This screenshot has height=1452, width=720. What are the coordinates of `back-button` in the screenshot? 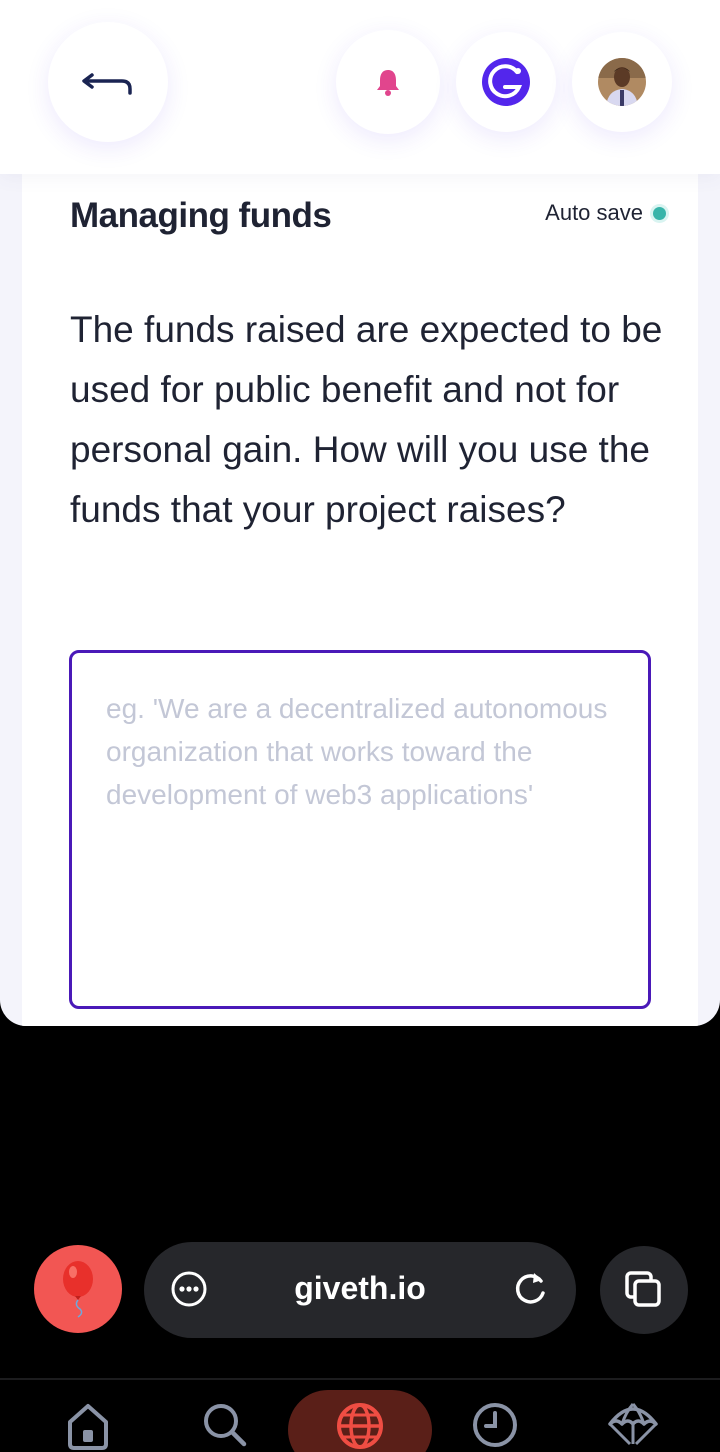 It's located at (108, 82).